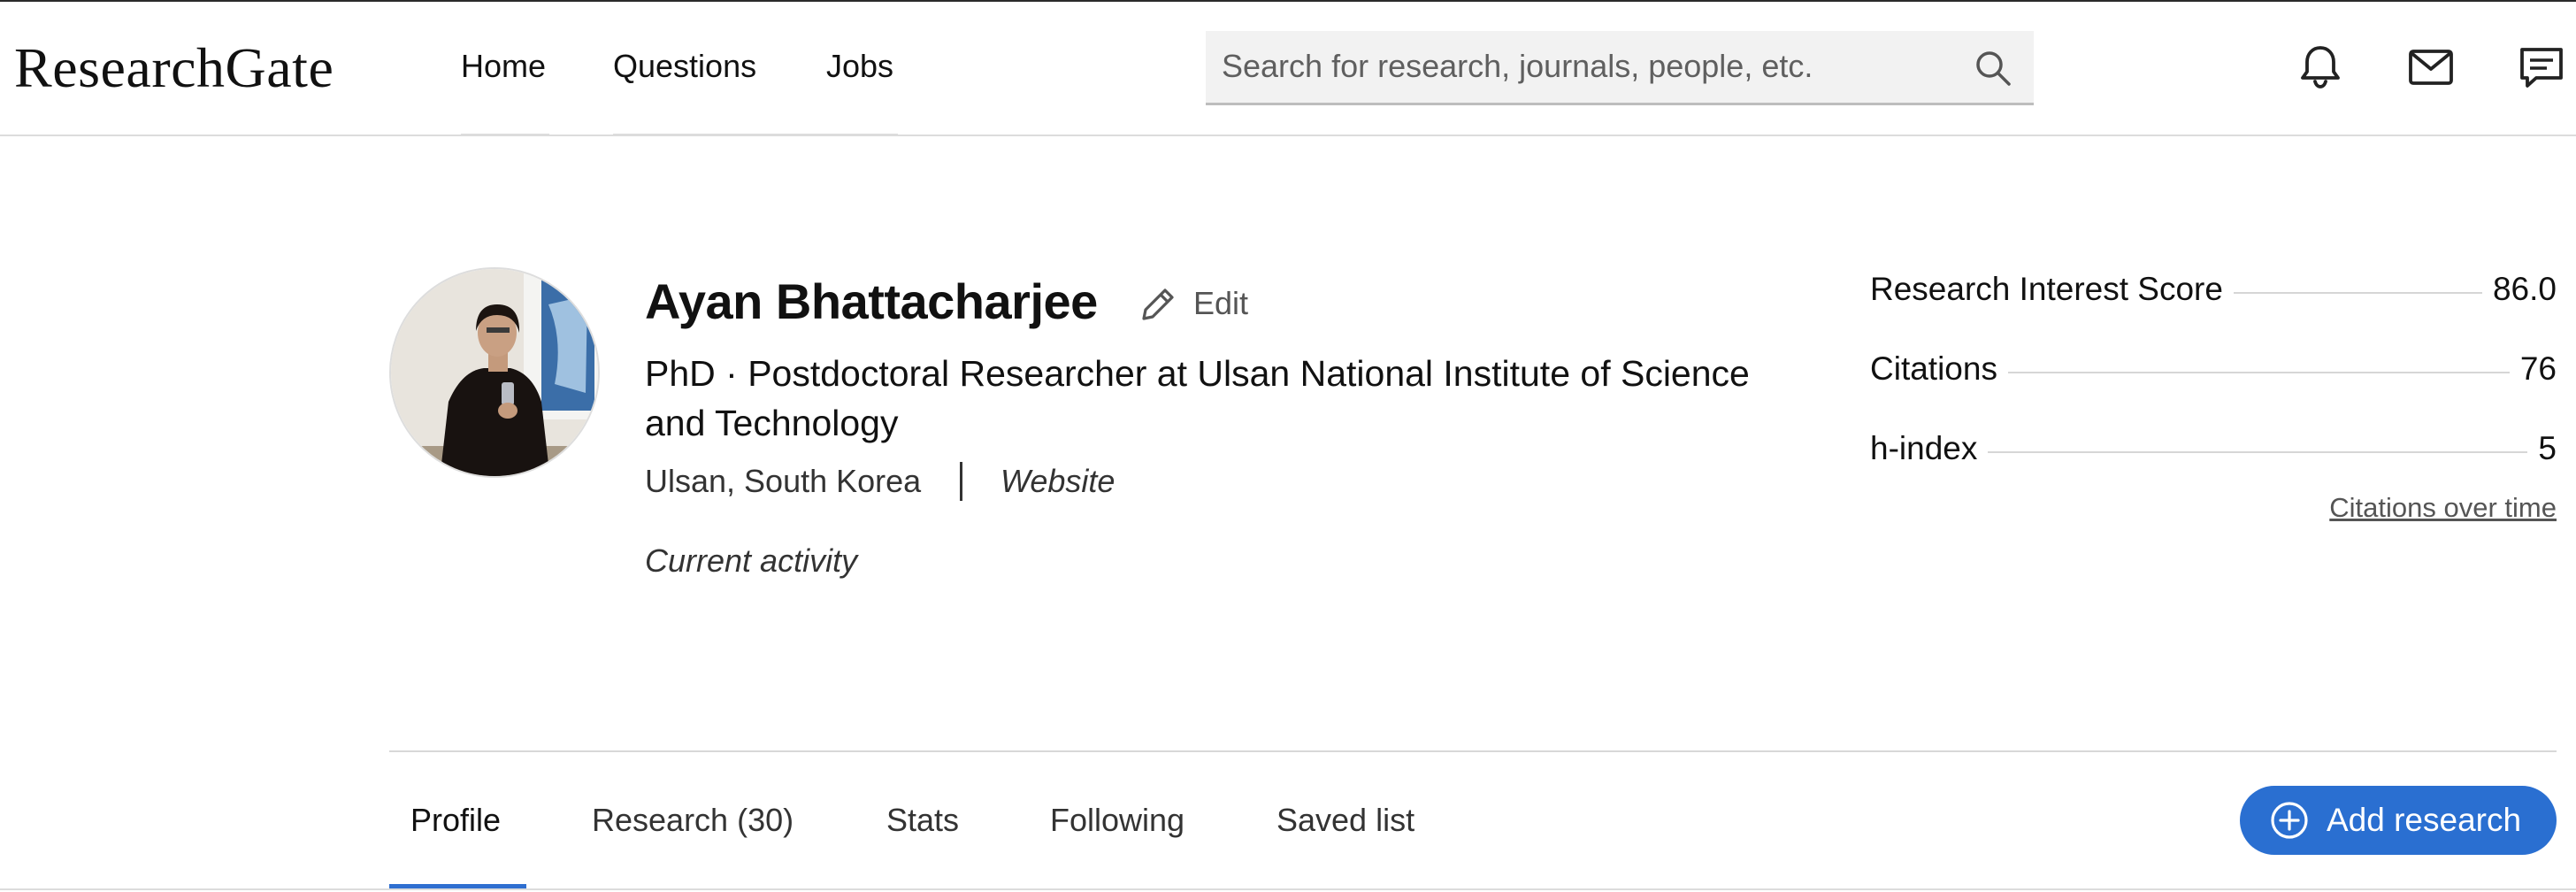  I want to click on avatar, so click(494, 372).